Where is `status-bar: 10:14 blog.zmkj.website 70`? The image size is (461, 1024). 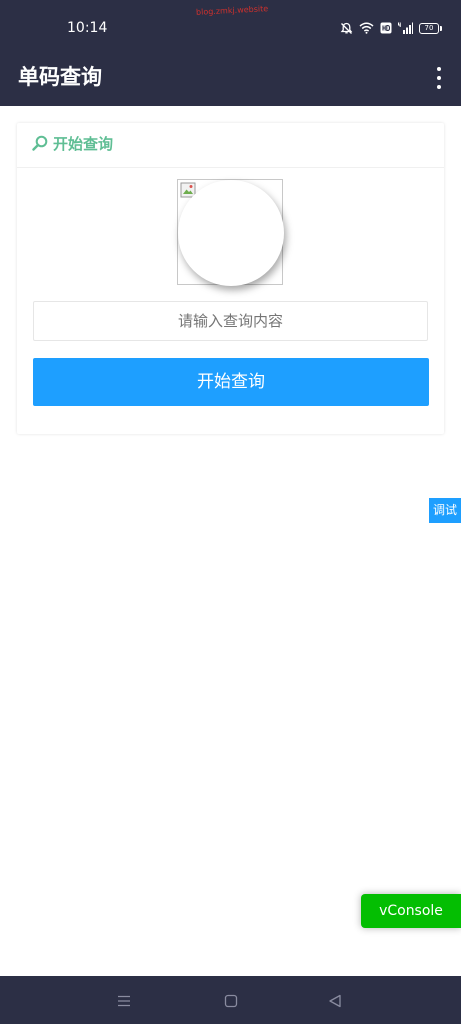
status-bar: 10:14 blog.zmkj.website 70 is located at coordinates (230, 27).